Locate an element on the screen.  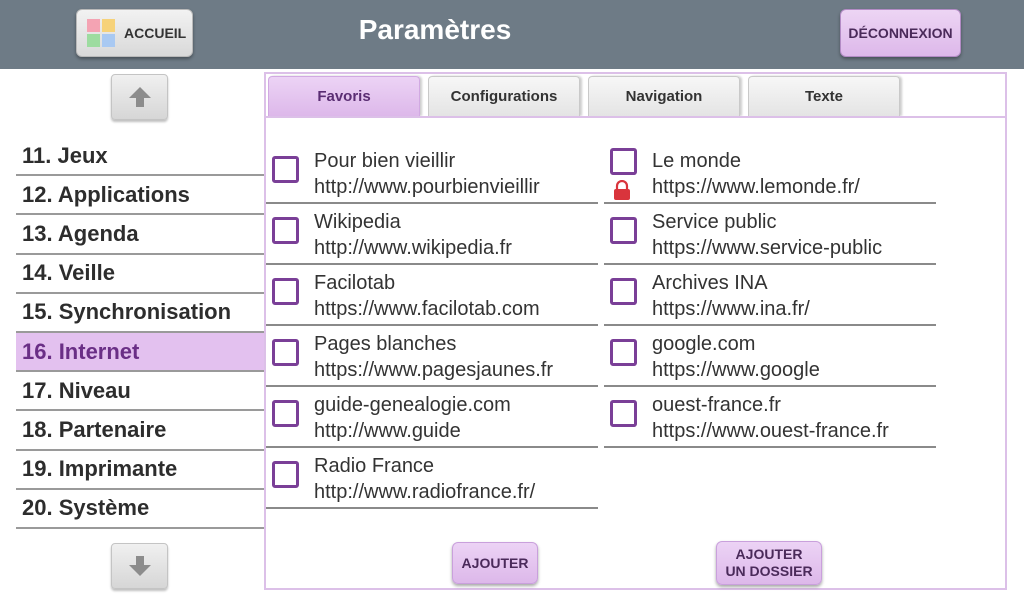
add-folder-label-line1: AJOUTER is located at coordinates (769, 554).